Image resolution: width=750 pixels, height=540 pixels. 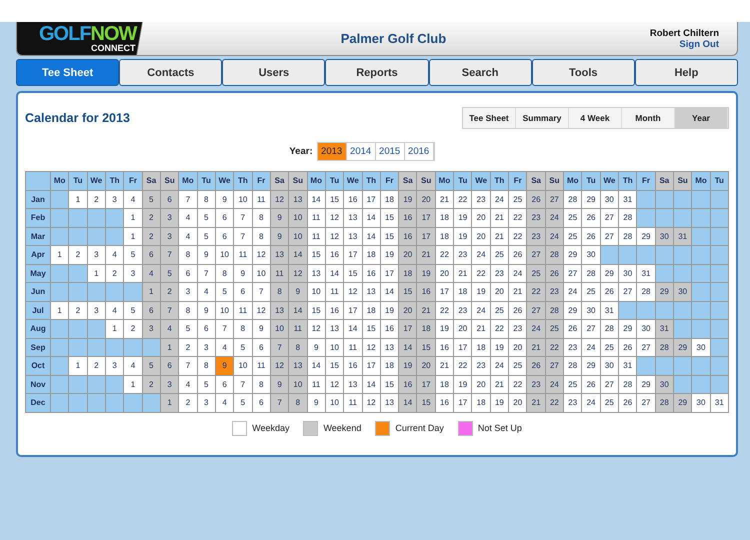 What do you see at coordinates (316, 365) in the screenshot?
I see `day-cell: 14` at bounding box center [316, 365].